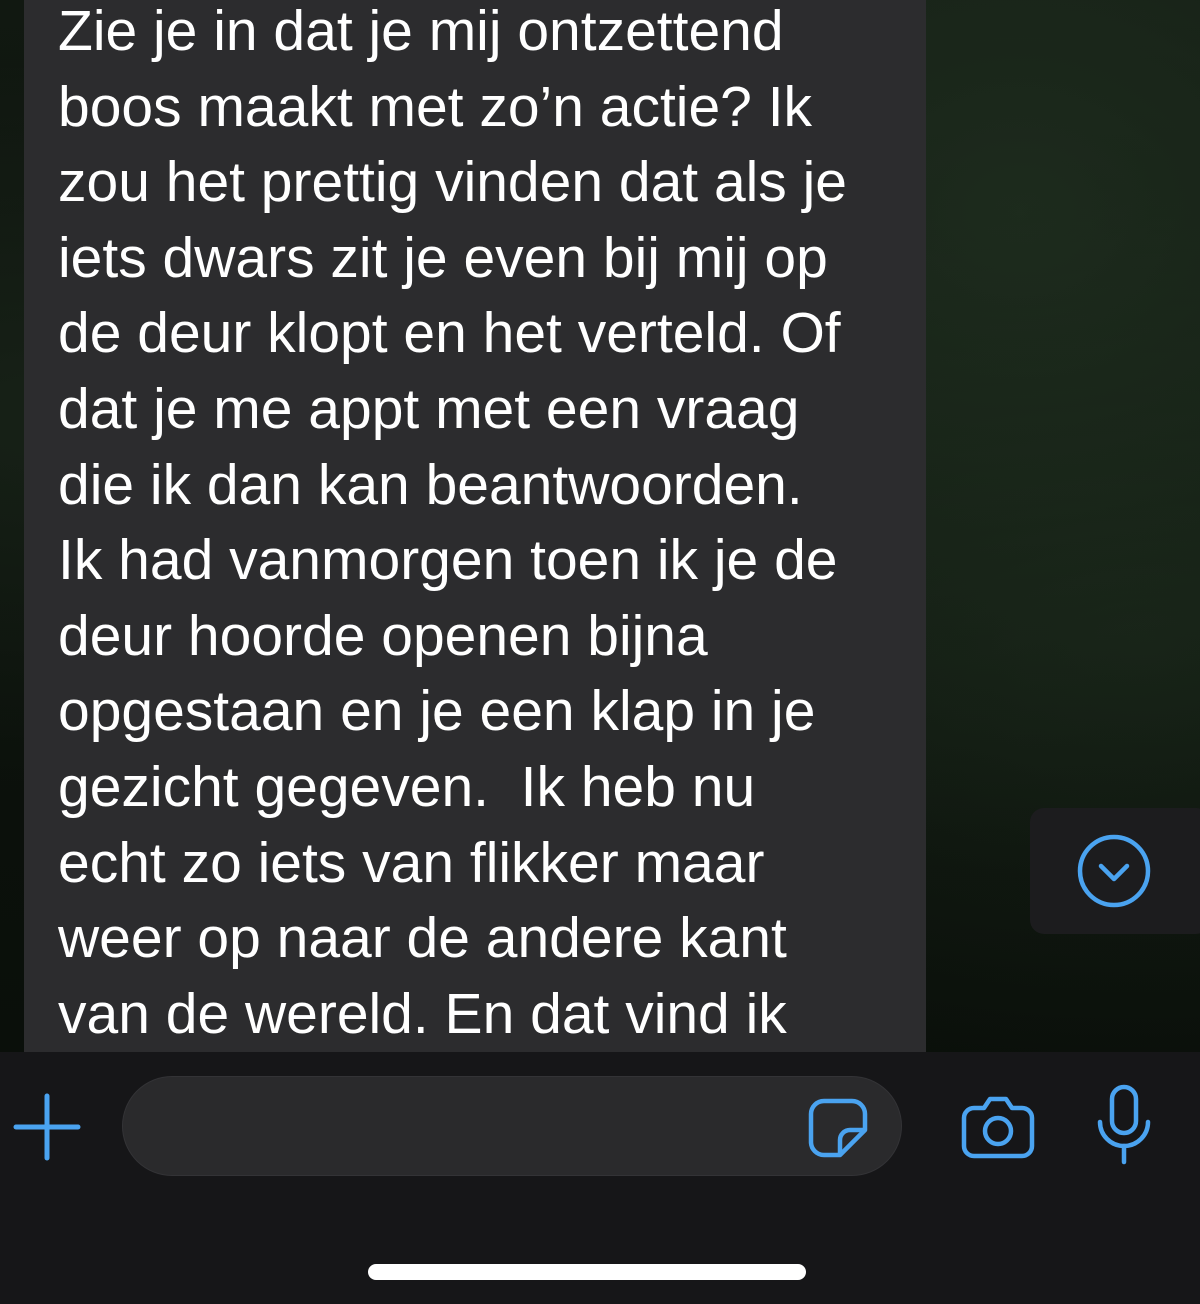 This screenshot has width=1200, height=1304. I want to click on camera-button, so click(998, 1127).